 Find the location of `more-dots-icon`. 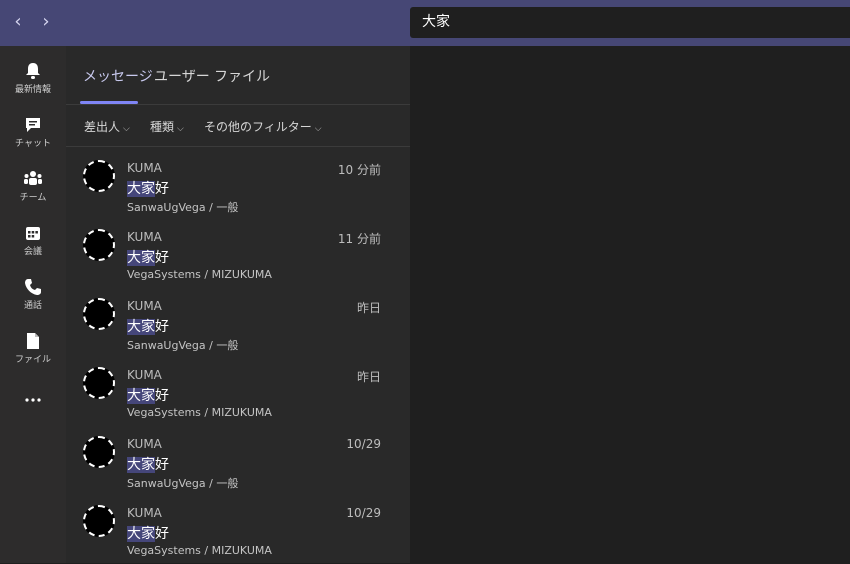

more-dots-icon is located at coordinates (33, 400).